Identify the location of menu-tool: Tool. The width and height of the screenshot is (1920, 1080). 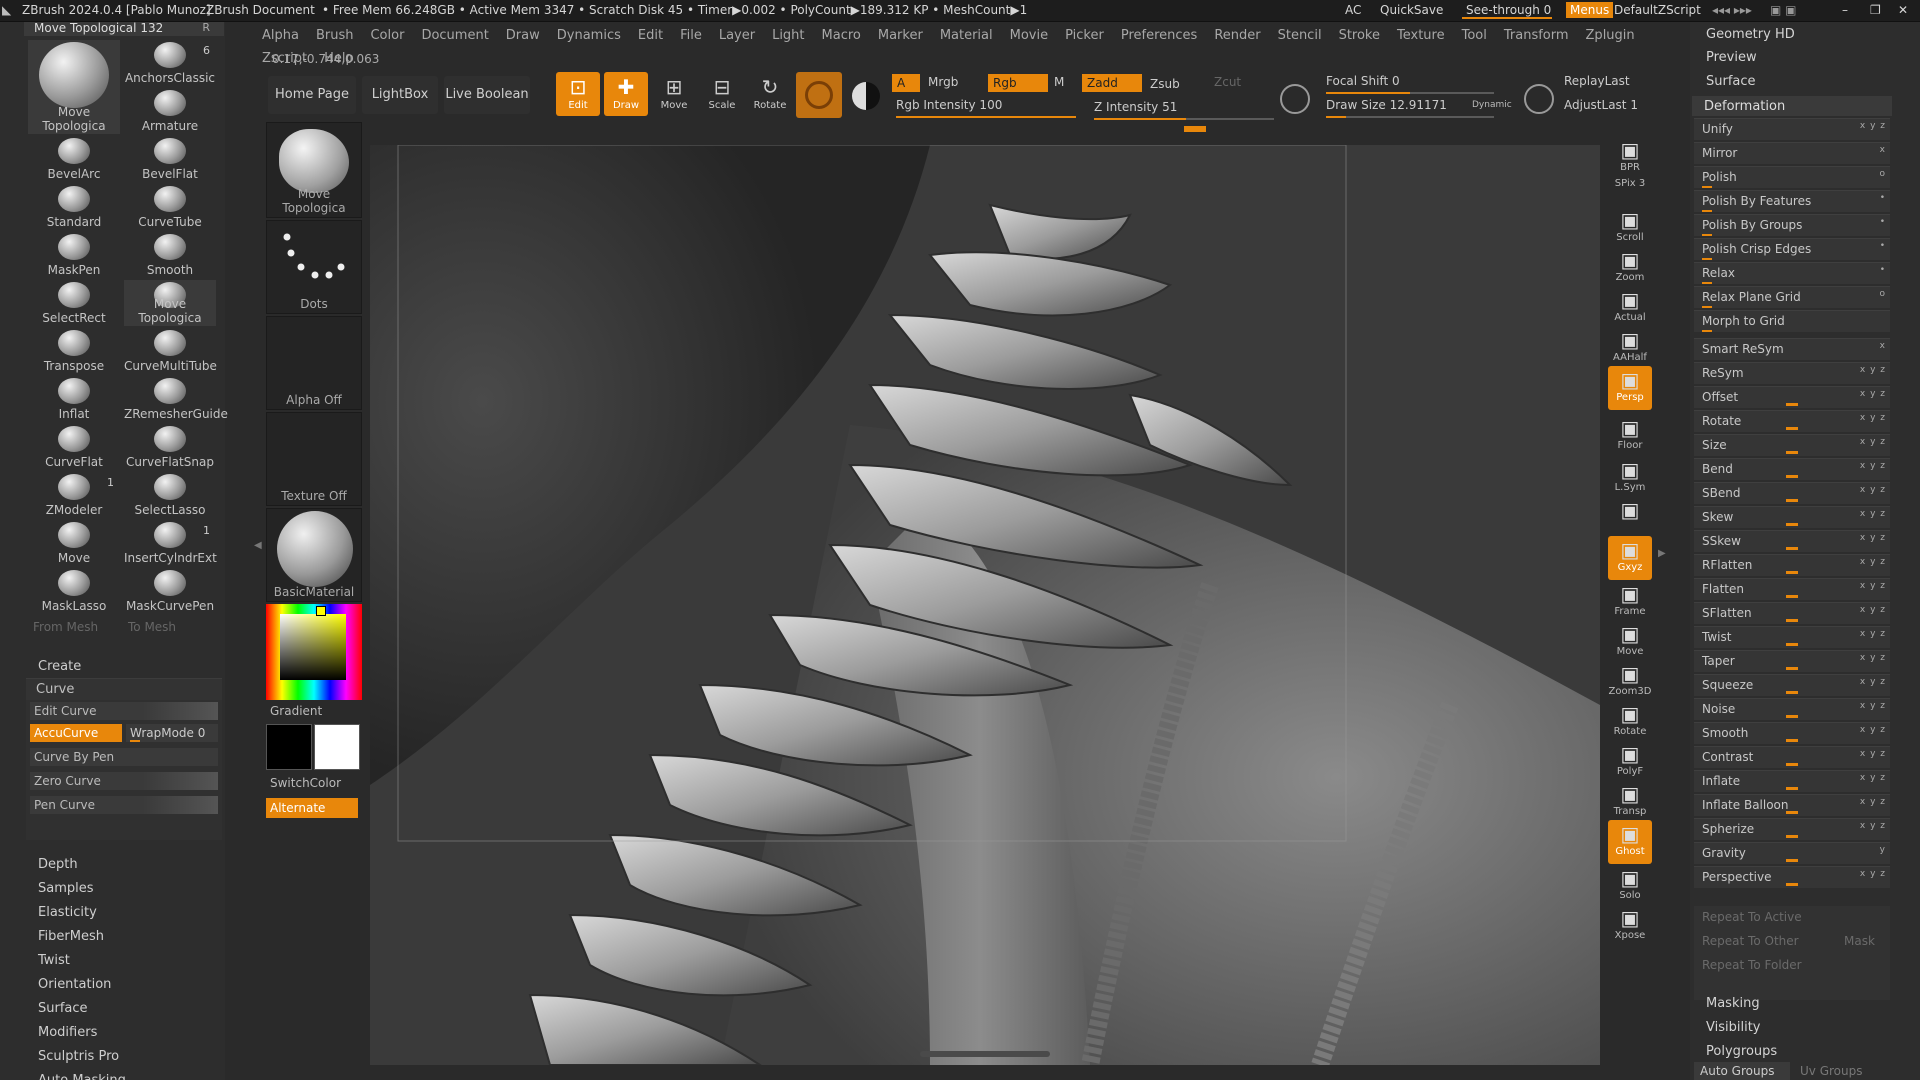
(1474, 36).